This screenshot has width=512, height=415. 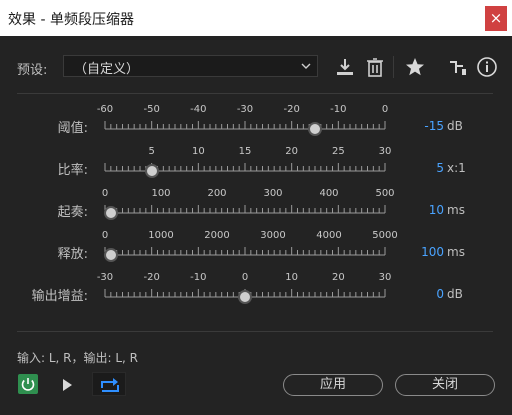 I want to click on toolbar-divider, so click(x=393, y=67).